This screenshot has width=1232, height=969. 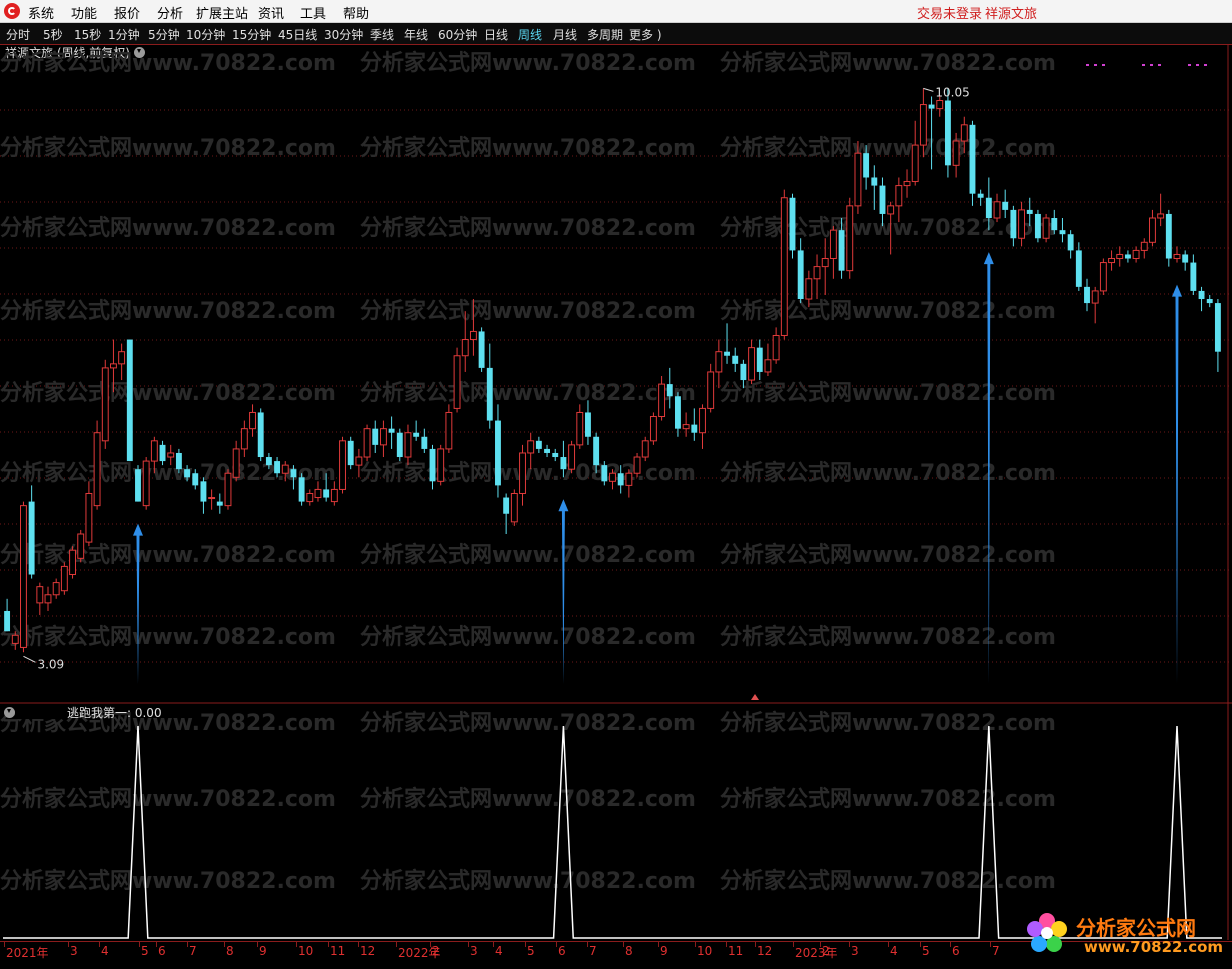 I want to click on menu-item-system: 系统, so click(x=41, y=12).